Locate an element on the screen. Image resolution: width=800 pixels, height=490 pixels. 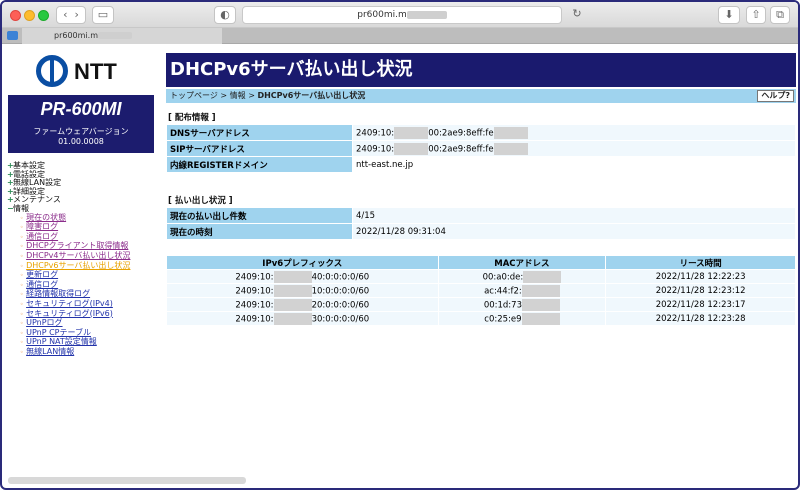
back-forward-buttons: ‹ › is located at coordinates (71, 15).